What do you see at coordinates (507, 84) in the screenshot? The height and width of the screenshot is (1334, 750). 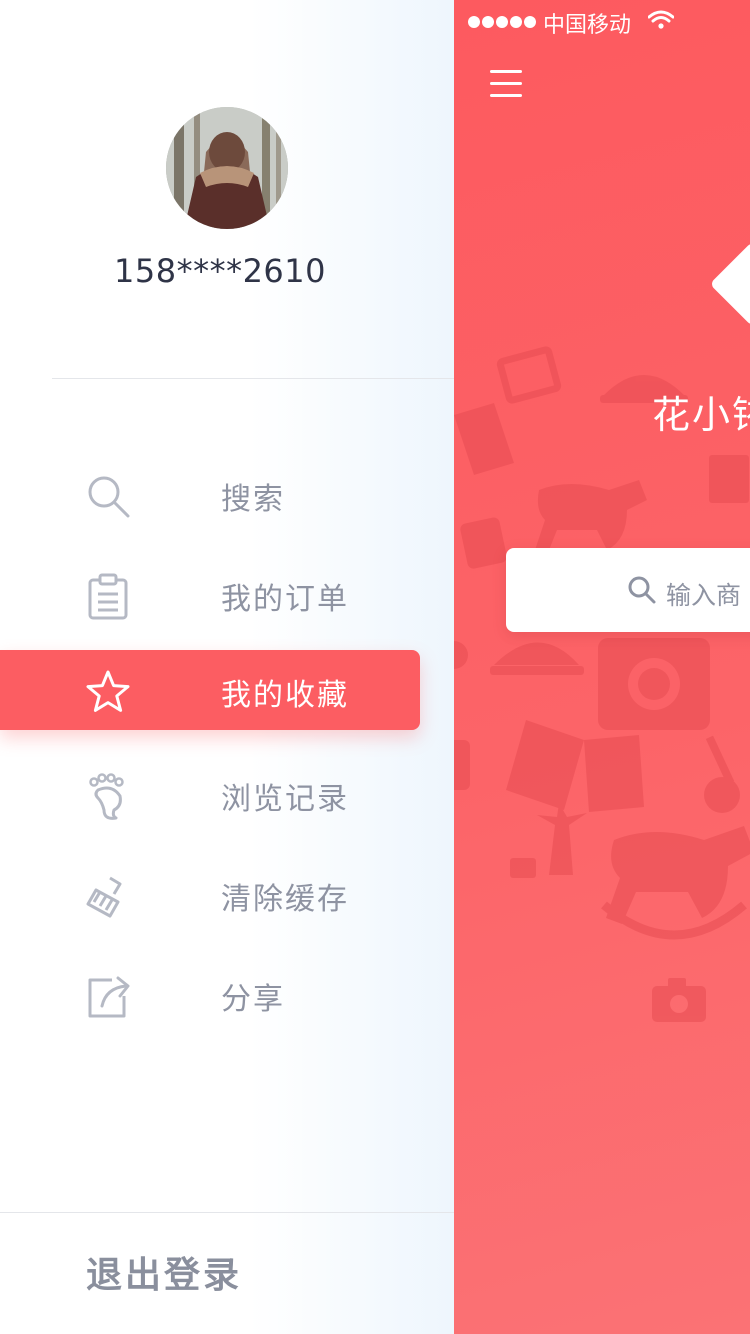 I see `menu-toggle-button` at bounding box center [507, 84].